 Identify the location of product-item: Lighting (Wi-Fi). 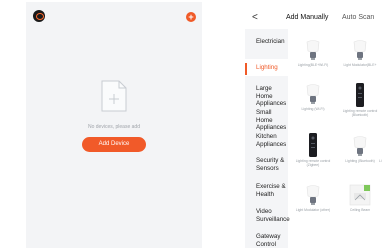
(313, 97).